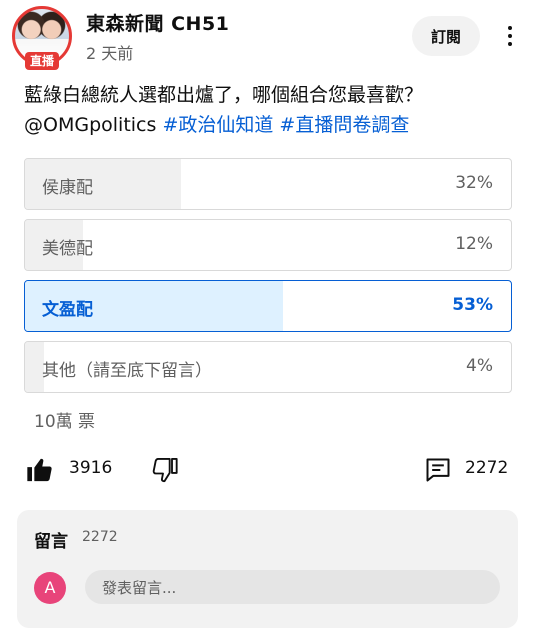 Image resolution: width=535 pixels, height=640 pixels. What do you see at coordinates (91, 468) in the screenshot?
I see `like-count: 3916` at bounding box center [91, 468].